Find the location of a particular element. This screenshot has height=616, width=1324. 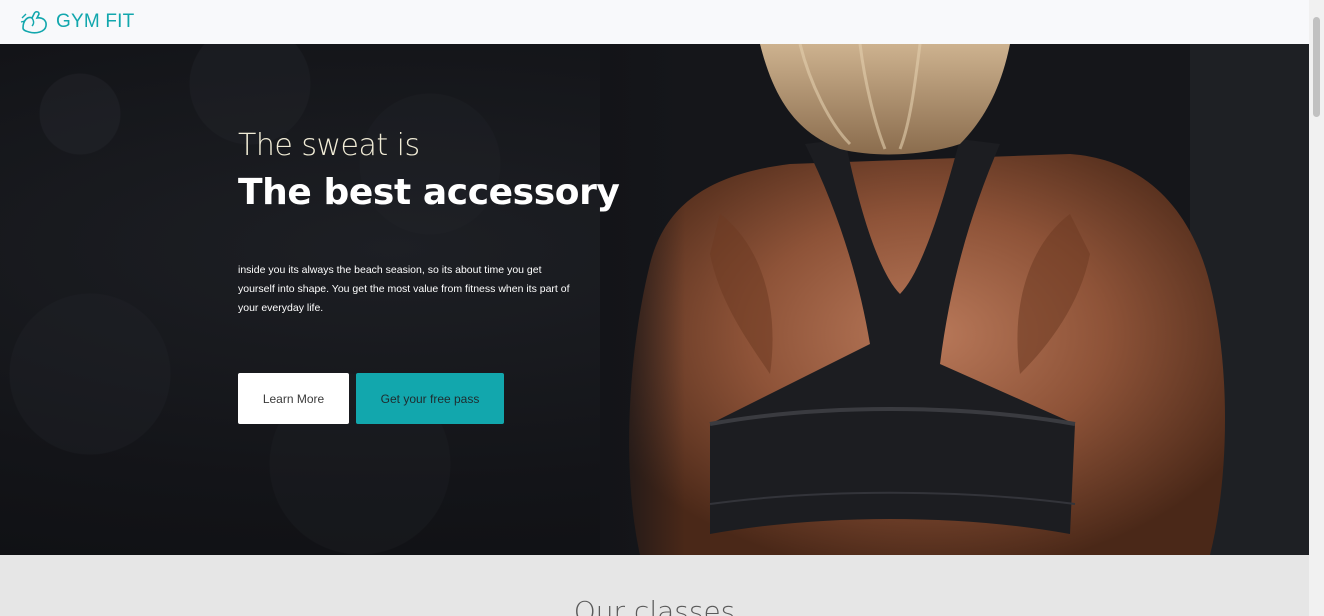

hero-kicker: The sweat is is located at coordinates (329, 145).